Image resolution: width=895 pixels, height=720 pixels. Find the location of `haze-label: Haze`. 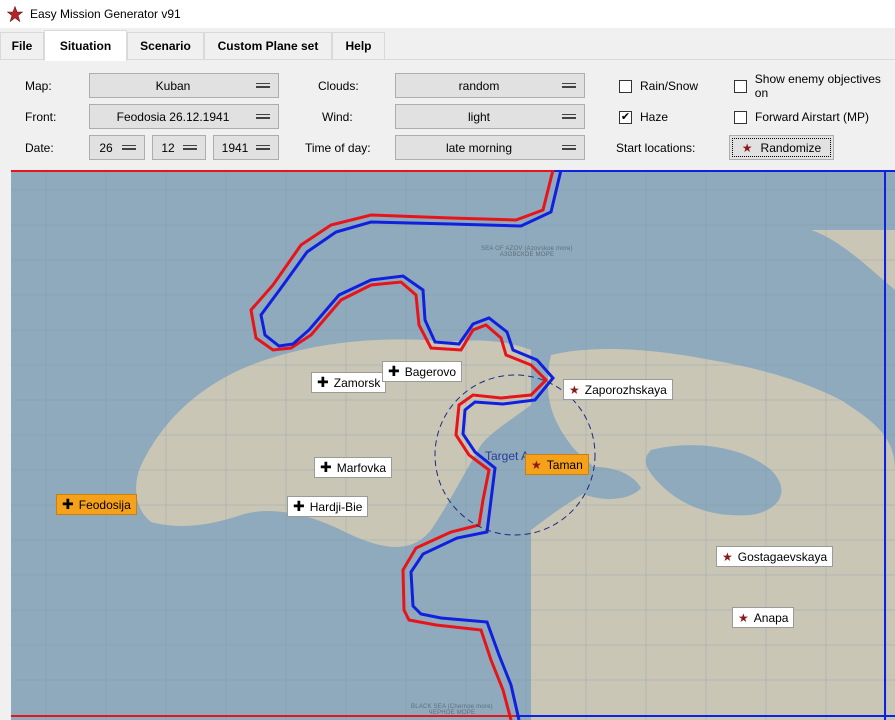

haze-label: Haze is located at coordinates (654, 117).